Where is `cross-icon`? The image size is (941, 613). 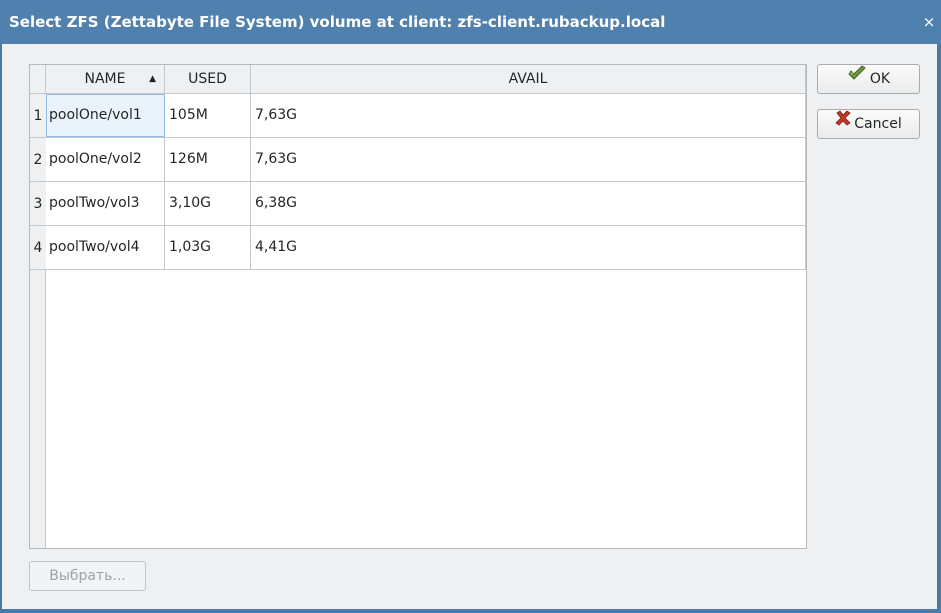
cross-icon is located at coordinates (843, 122).